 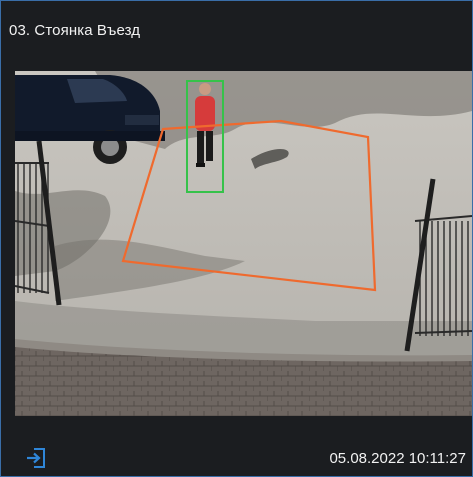 What do you see at coordinates (236, 447) in the screenshot?
I see `camera-footer` at bounding box center [236, 447].